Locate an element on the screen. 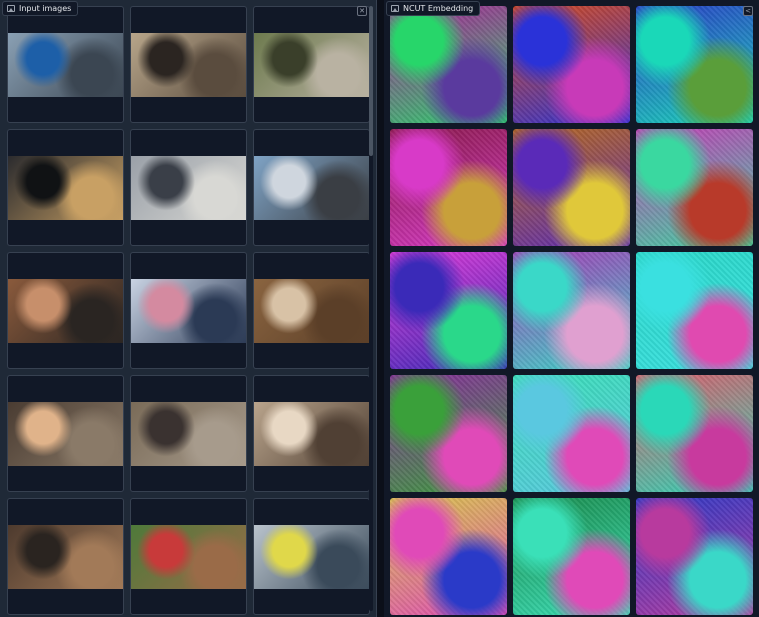  input-image-crafting-on-table is located at coordinates (188, 310).